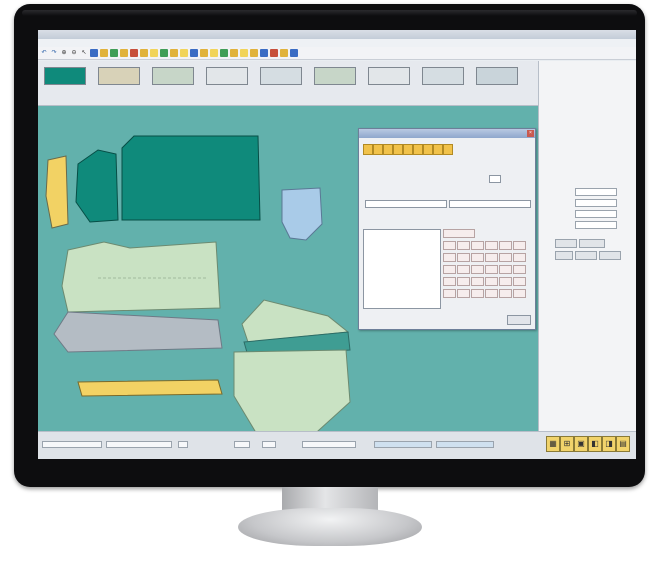 This screenshot has width=659, height=562. What do you see at coordinates (154, 53) in the screenshot?
I see `grade-icon` at bounding box center [154, 53].